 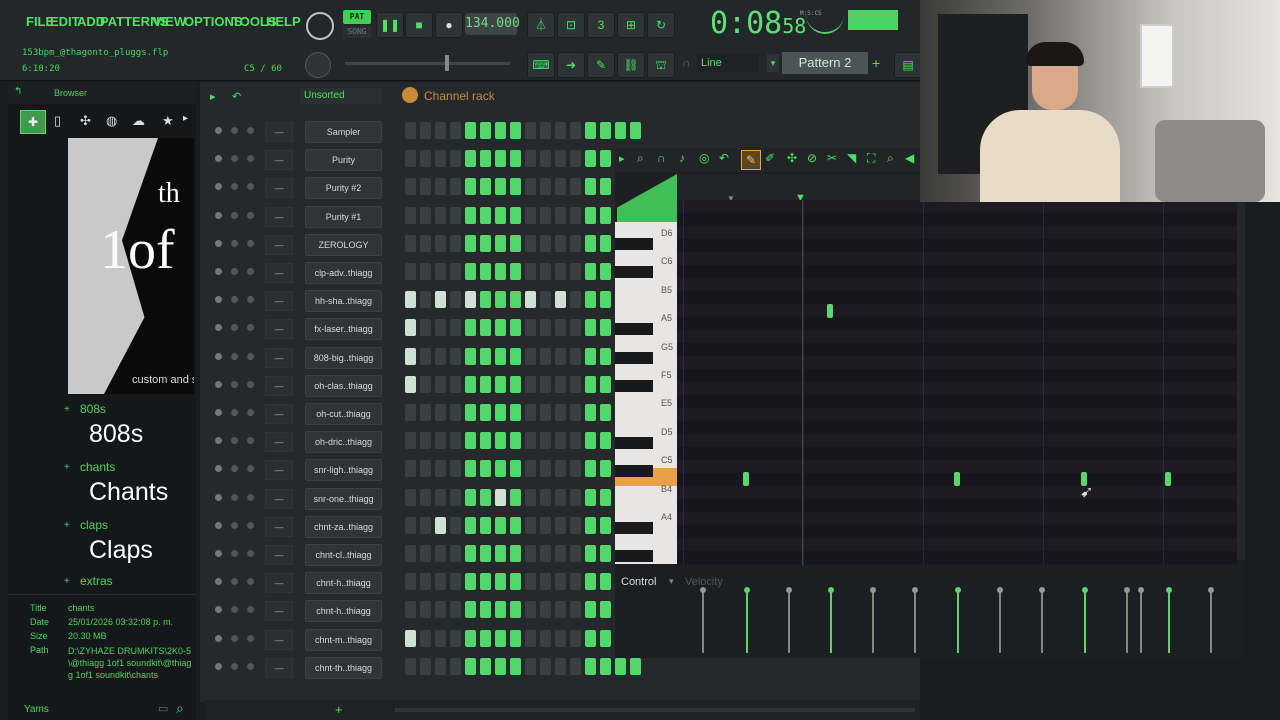 What do you see at coordinates (65, 21) in the screenshot?
I see `menu-edit: EDIT` at bounding box center [65, 21].